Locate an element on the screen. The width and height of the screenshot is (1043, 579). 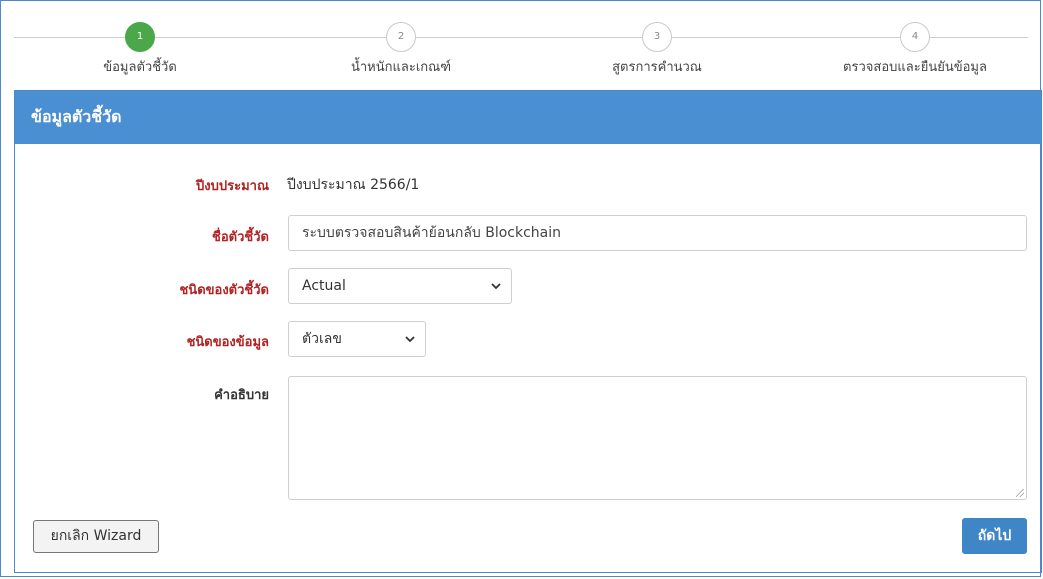
indicator-name-input: ระบบตรวจสอบสินค้าย้อนกลับ Blockchain is located at coordinates (657, 233).